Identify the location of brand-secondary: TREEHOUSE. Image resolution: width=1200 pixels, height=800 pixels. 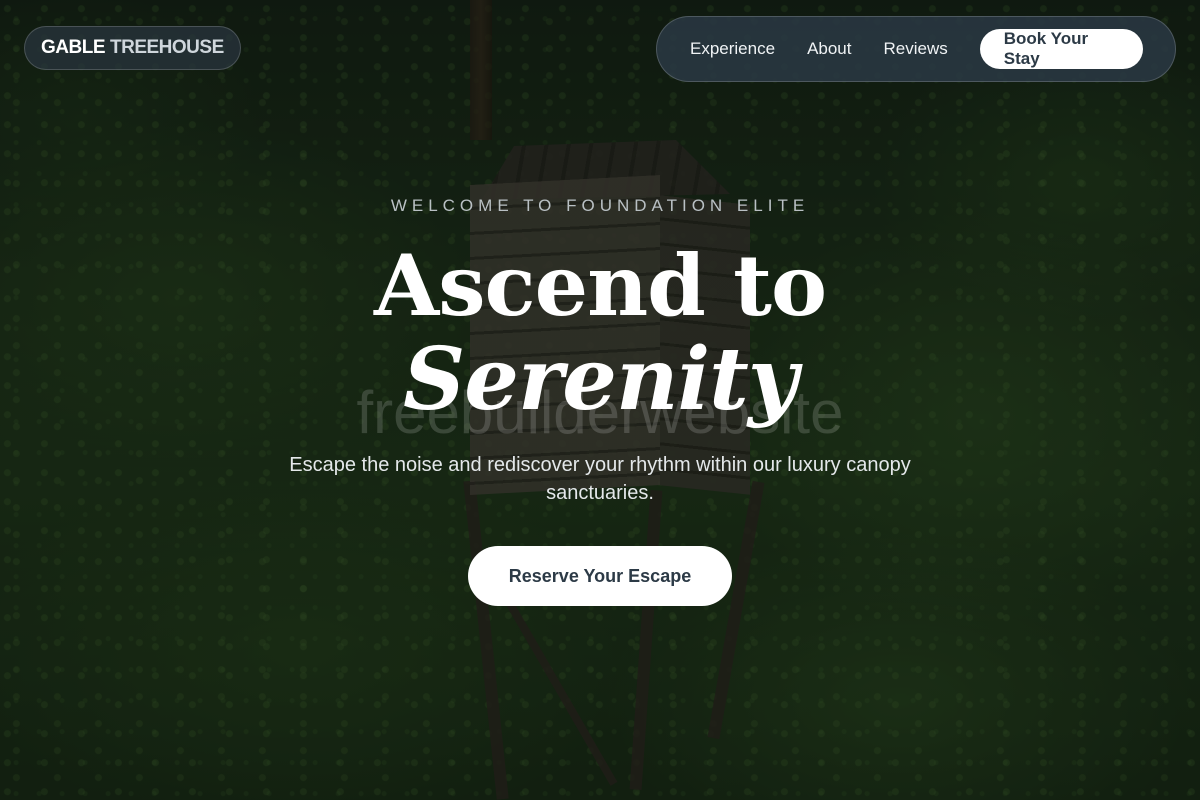
(167, 47).